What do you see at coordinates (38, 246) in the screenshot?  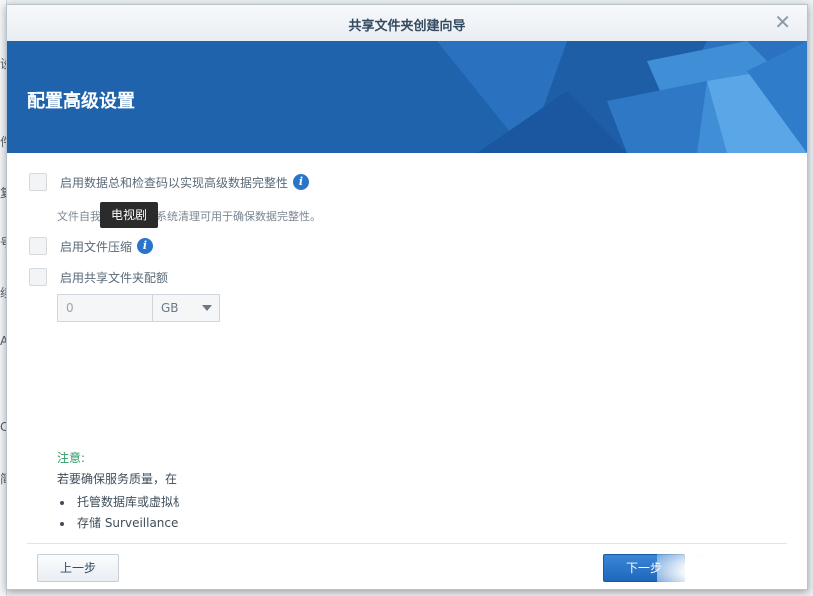 I see `compression-checkbox` at bounding box center [38, 246].